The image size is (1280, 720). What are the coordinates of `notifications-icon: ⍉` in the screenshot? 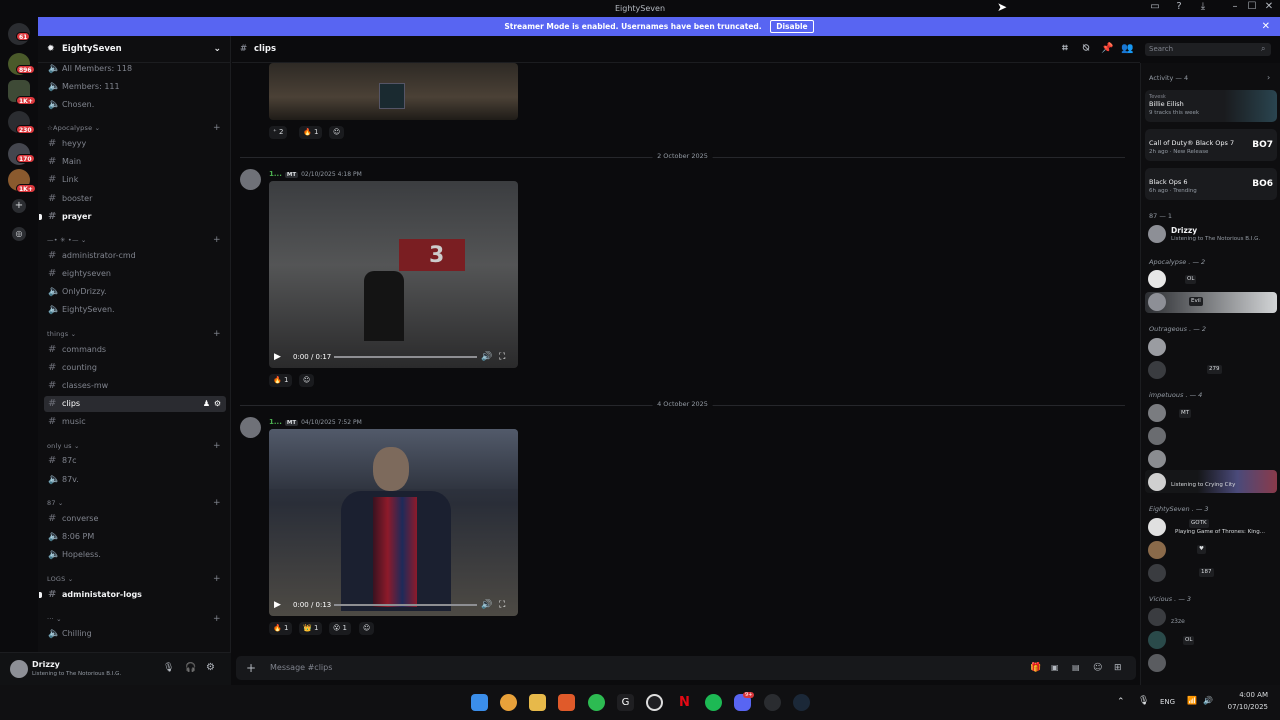 It's located at (1086, 49).